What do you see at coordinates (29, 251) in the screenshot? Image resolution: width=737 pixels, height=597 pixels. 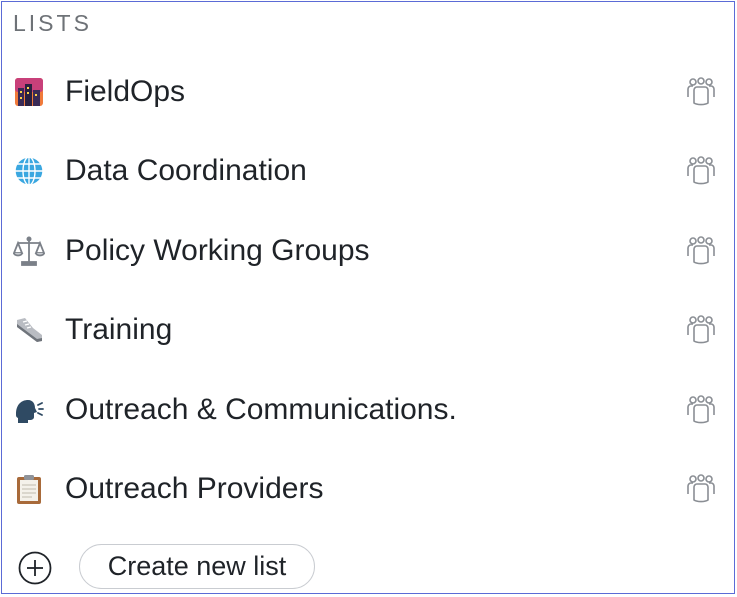 I see `scales-icon` at bounding box center [29, 251].